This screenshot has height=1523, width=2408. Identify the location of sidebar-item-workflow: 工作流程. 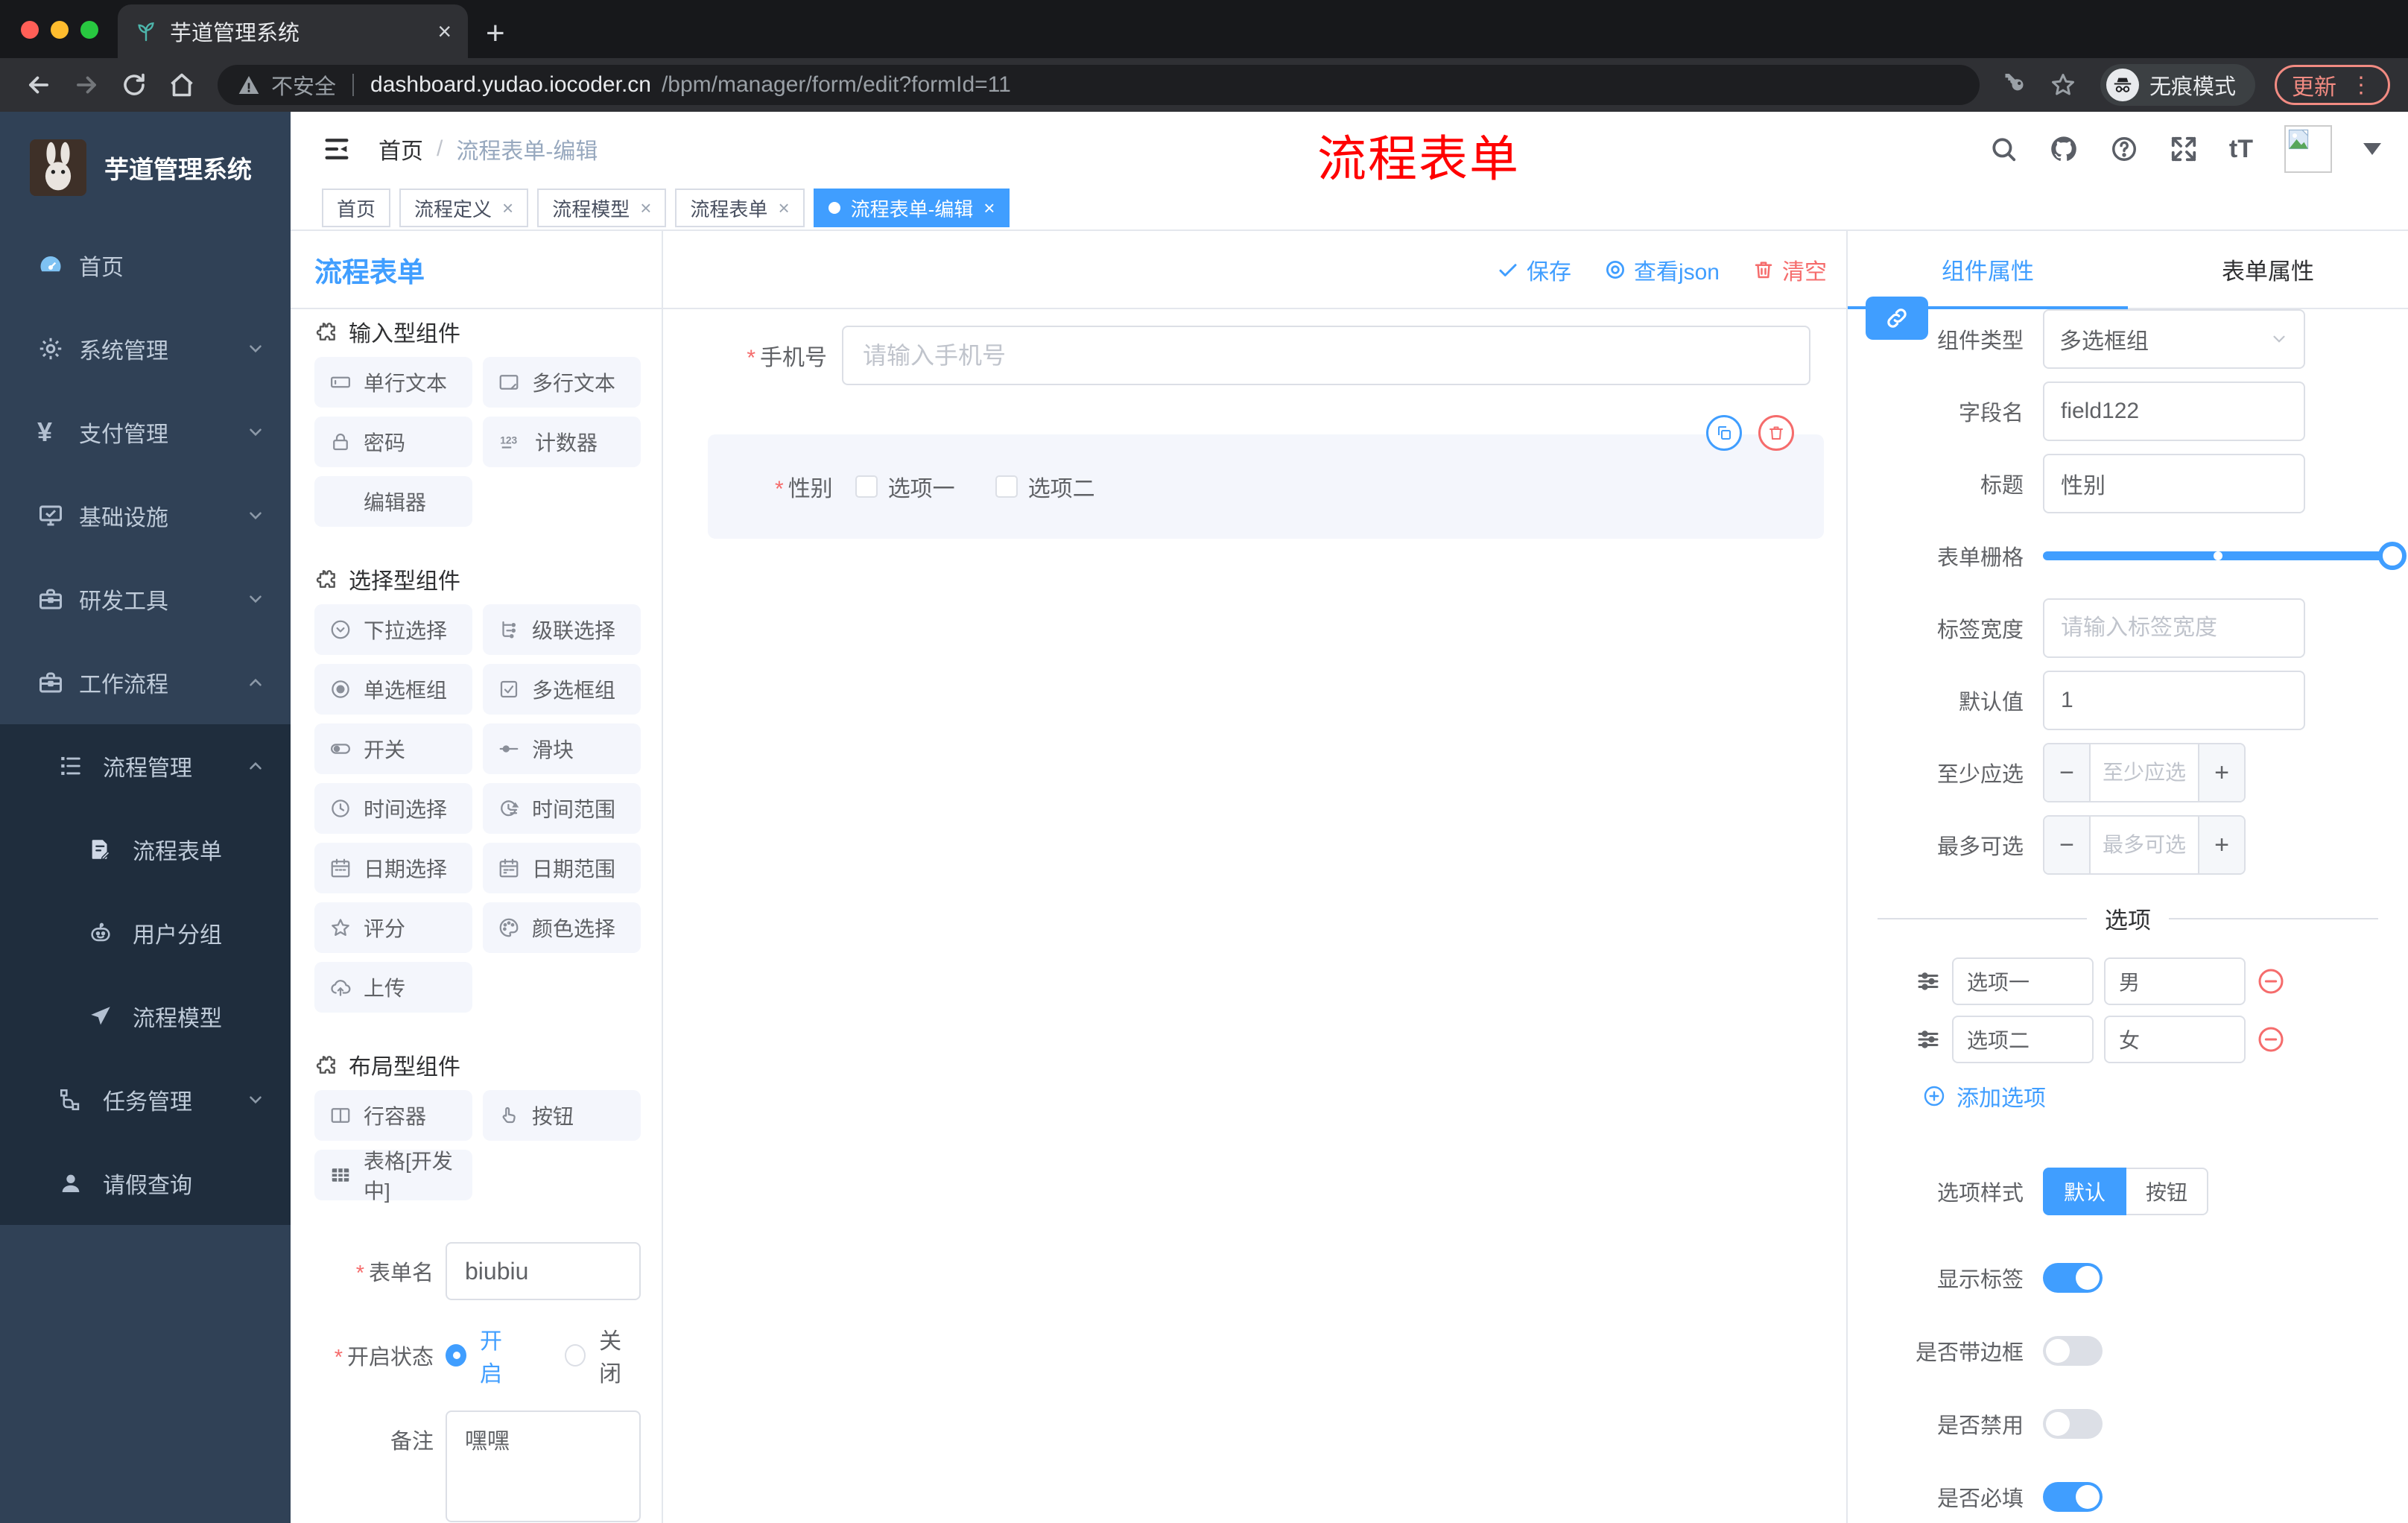
(145, 683).